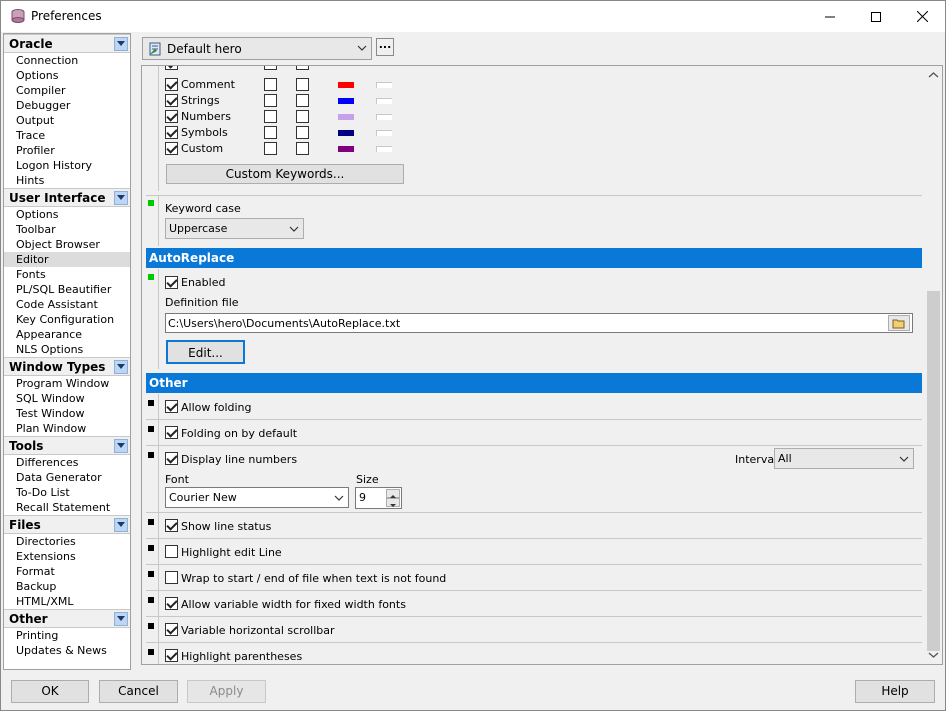 This screenshot has height=711, width=946. I want to click on nav-item: Test Window, so click(67, 413).